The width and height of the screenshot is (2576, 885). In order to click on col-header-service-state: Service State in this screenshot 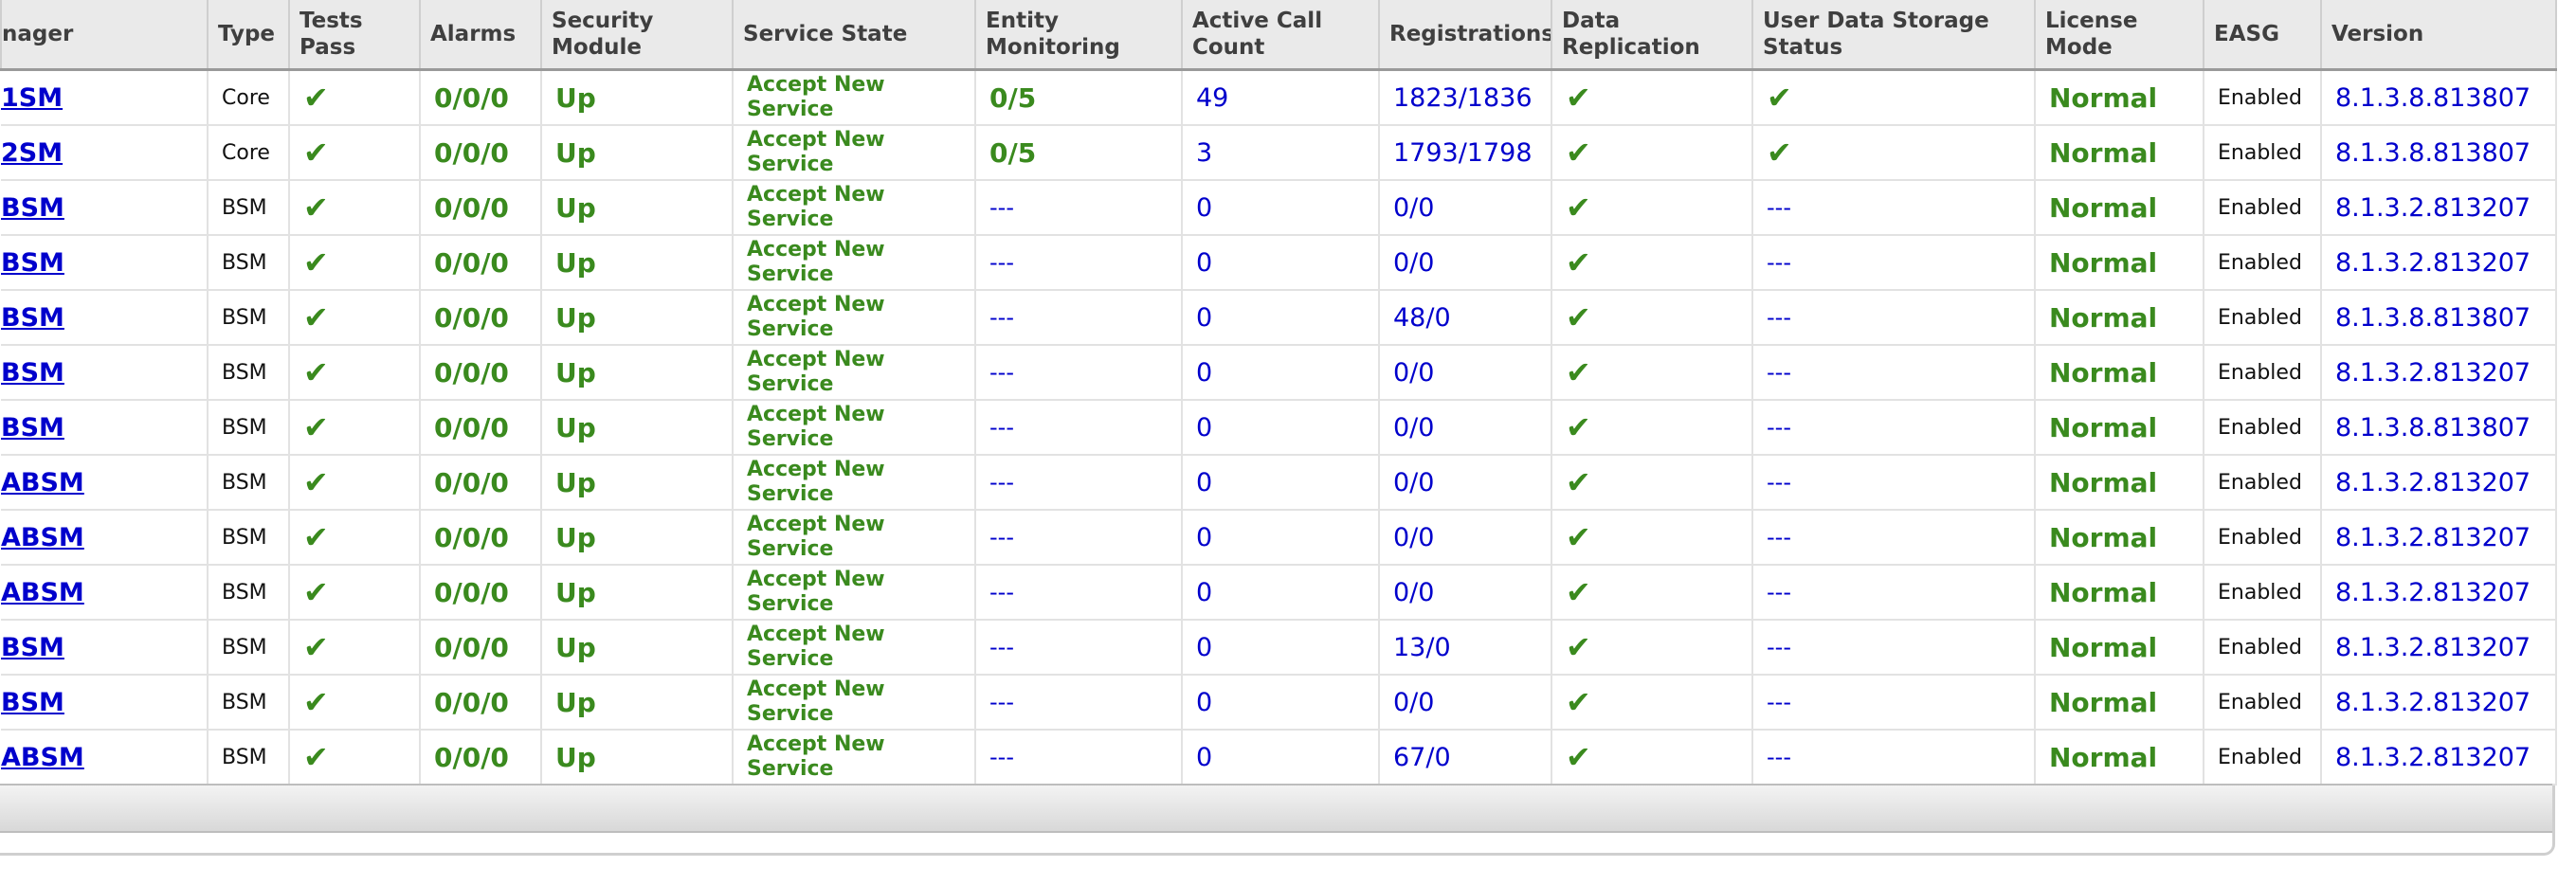, I will do `click(854, 35)`.